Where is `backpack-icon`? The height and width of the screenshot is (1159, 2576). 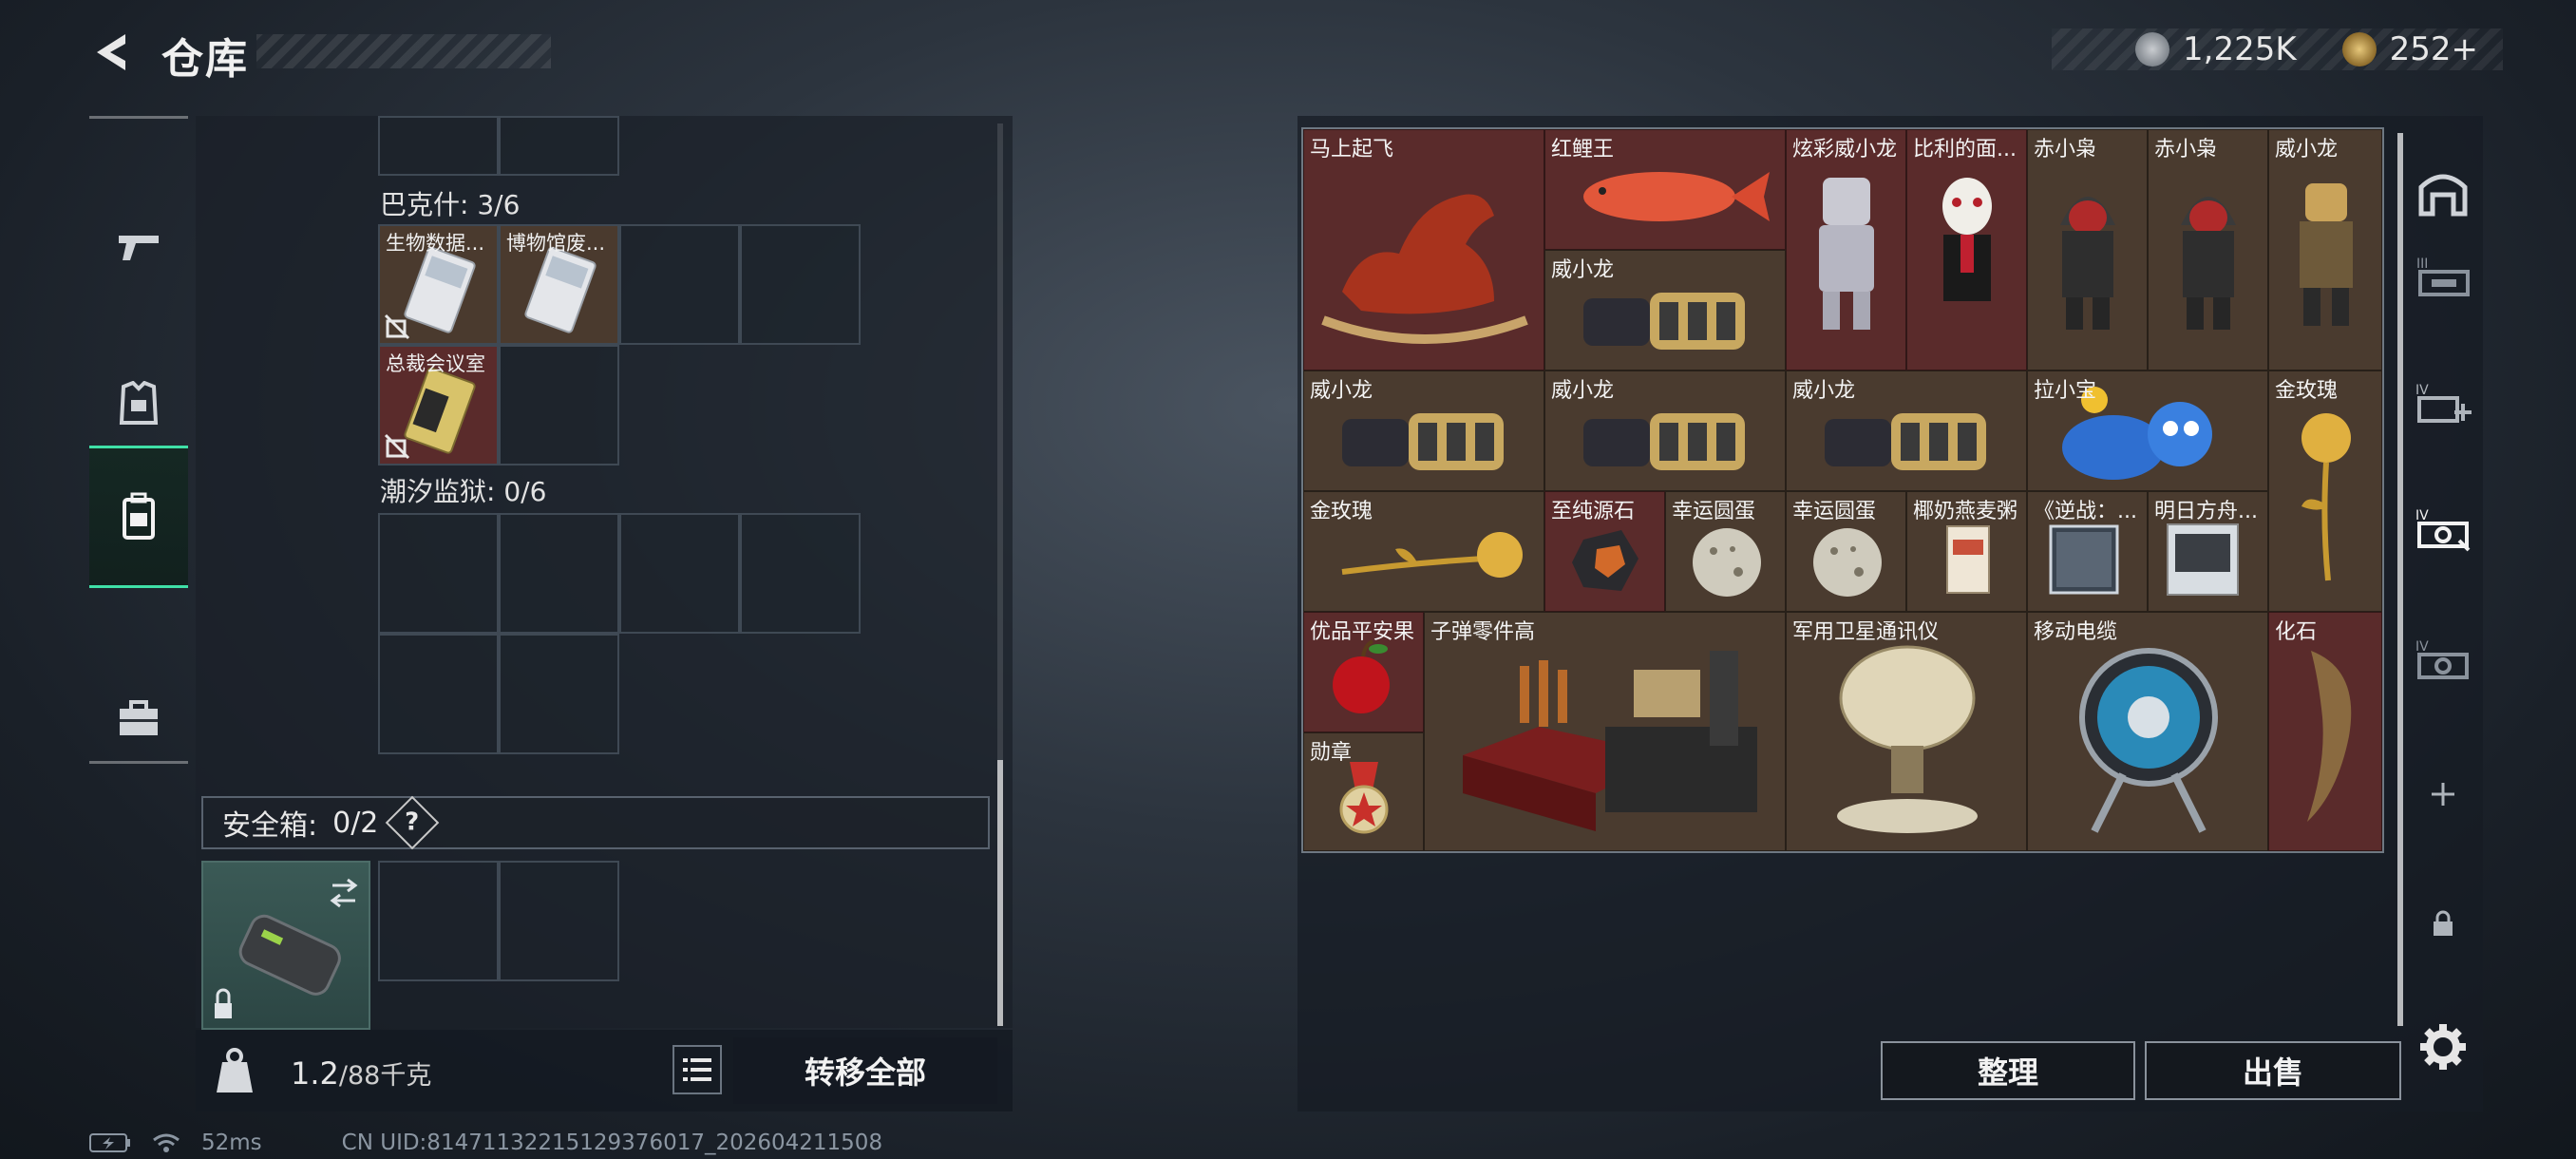
backpack-icon is located at coordinates (139, 516).